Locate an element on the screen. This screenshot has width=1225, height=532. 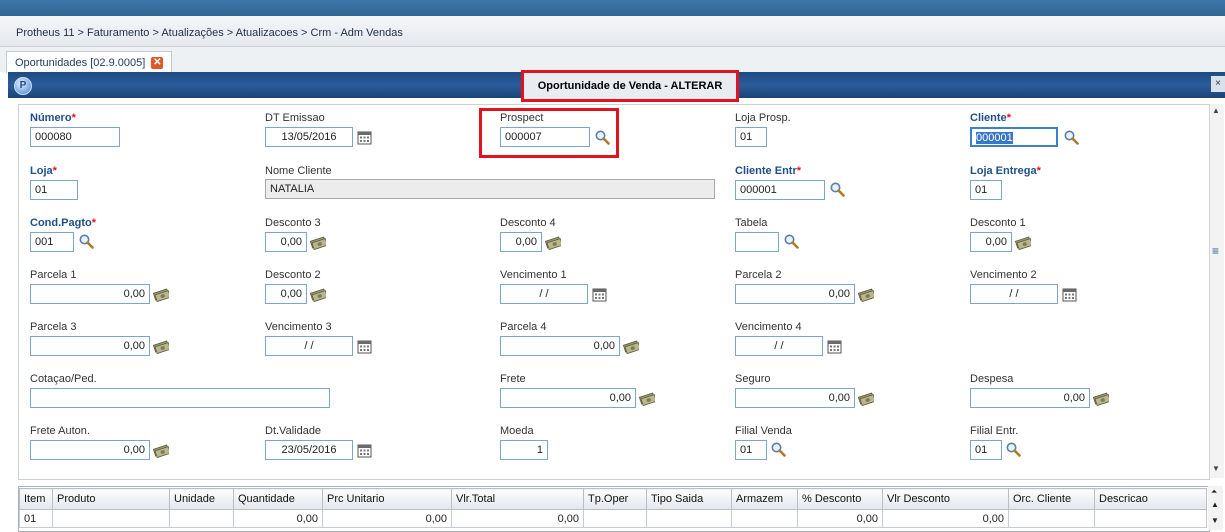
moeda-field: 1 is located at coordinates (524, 450).